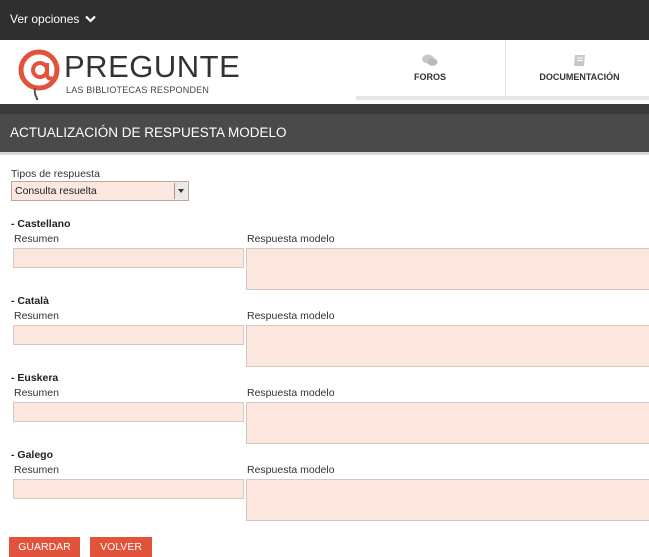 The width and height of the screenshot is (649, 557). What do you see at coordinates (91, 19) in the screenshot?
I see `chevron-down-icon` at bounding box center [91, 19].